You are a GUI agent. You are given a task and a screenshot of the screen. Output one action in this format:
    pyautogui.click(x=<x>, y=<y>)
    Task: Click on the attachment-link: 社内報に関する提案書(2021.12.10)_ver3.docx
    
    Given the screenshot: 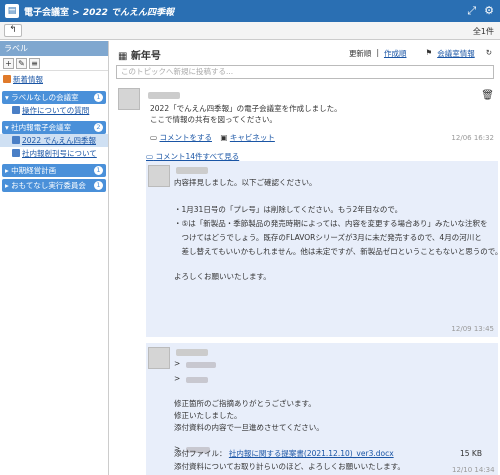 What is the action you would take?
    pyautogui.click(x=311, y=453)
    